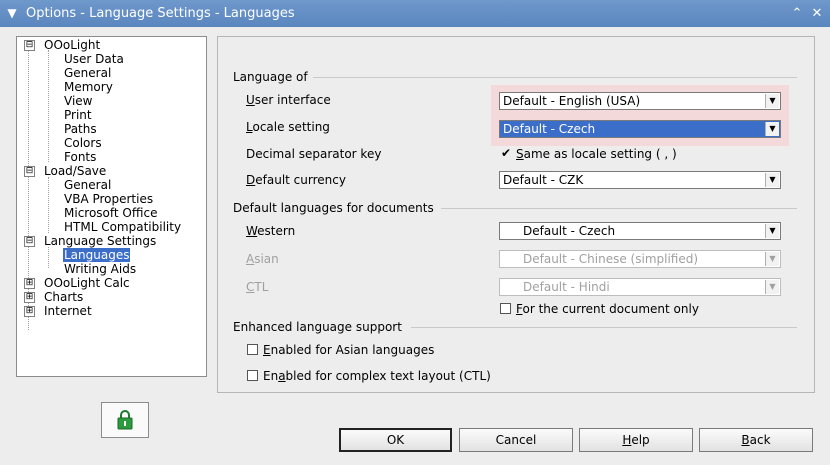 The image size is (830, 465). I want to click on user-interface-dropdown: Default - English (USA) ▼, so click(640, 101).